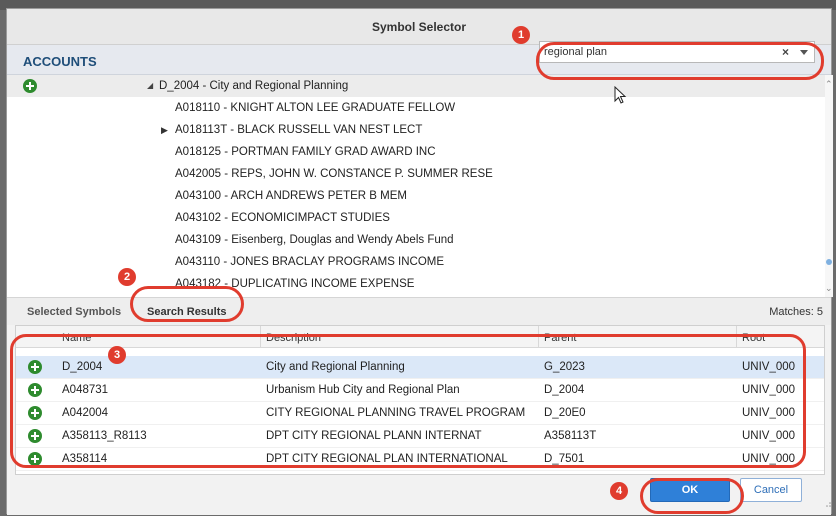 The height and width of the screenshot is (516, 836). Describe the element at coordinates (299, 130) in the screenshot. I see `tree-item-label: A018113T - BLACK RUSSELL VAN NEST LECT` at that location.